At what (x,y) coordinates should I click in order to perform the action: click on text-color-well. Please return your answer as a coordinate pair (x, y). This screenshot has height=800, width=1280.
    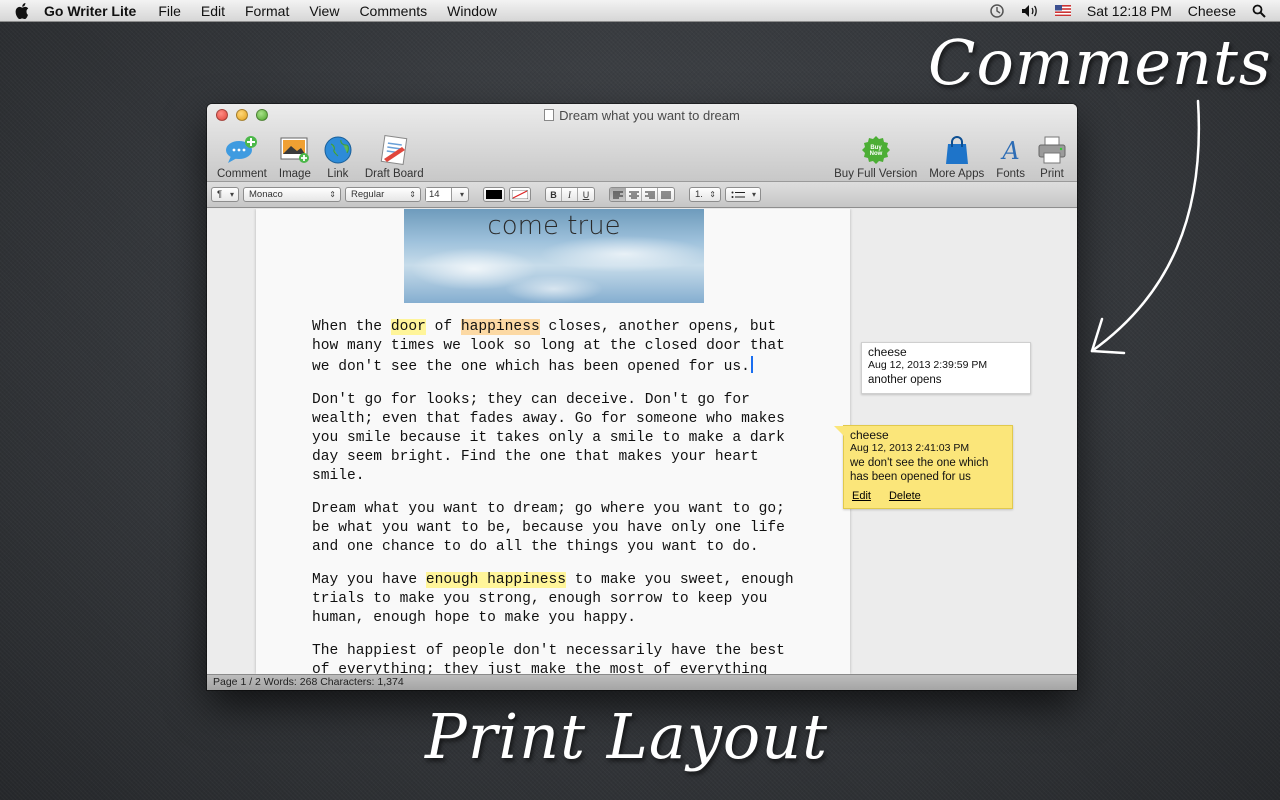
    Looking at the image, I should click on (494, 194).